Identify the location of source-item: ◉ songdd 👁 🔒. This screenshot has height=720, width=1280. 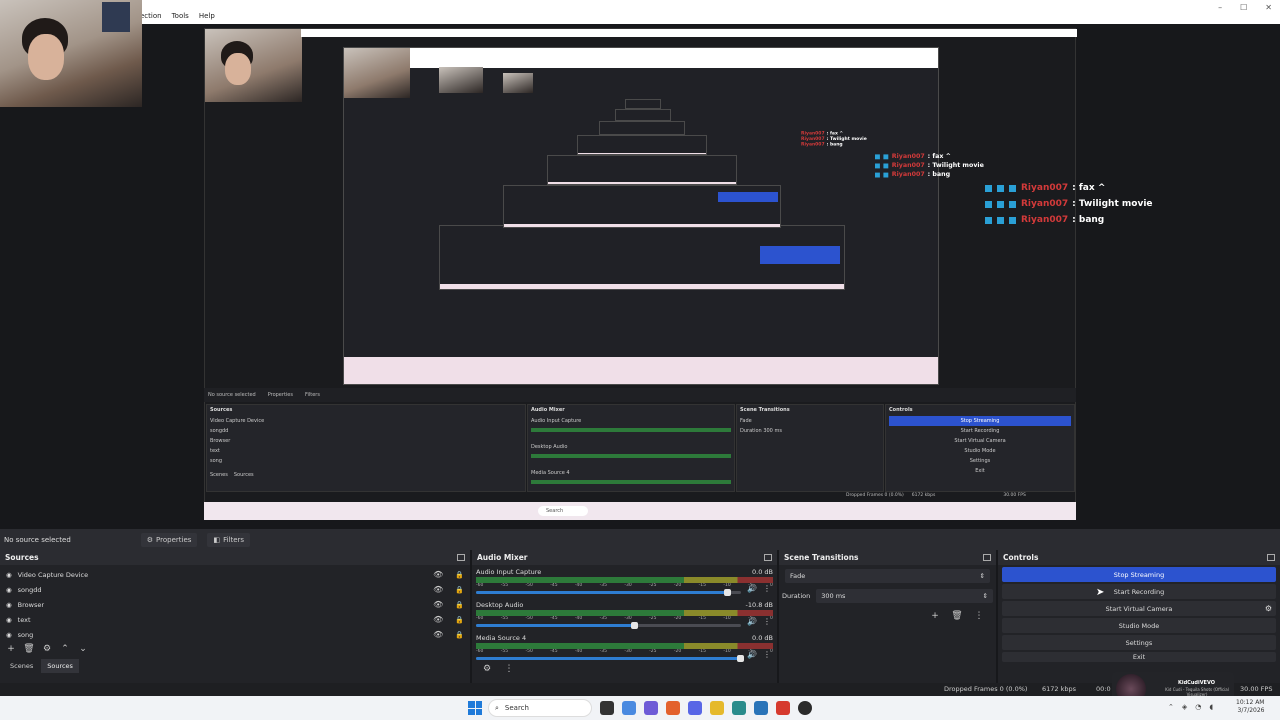
(235, 589).